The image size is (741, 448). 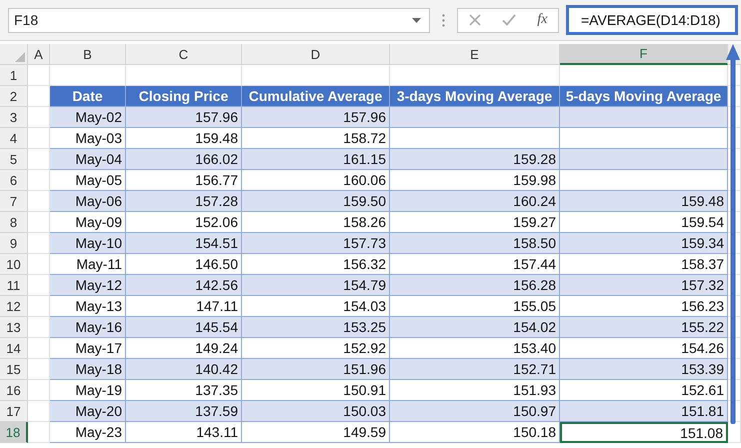 What do you see at coordinates (475, 96) in the screenshot?
I see `column-heading: 3-days Moving Average` at bounding box center [475, 96].